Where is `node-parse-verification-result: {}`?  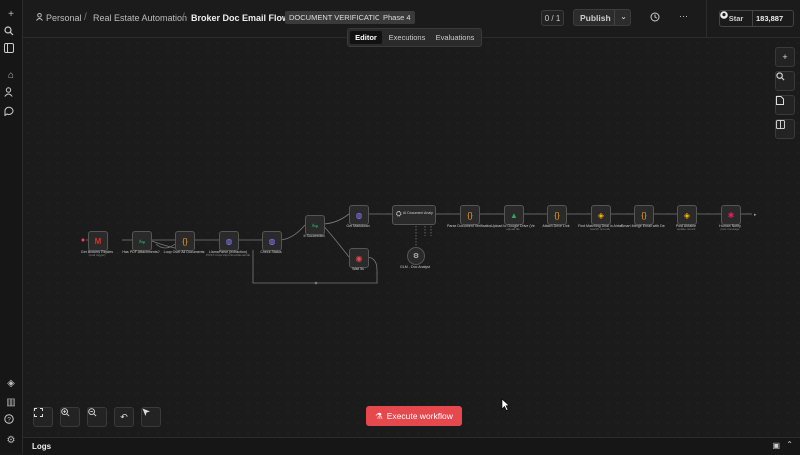 node-parse-verification-result: {} is located at coordinates (470, 215).